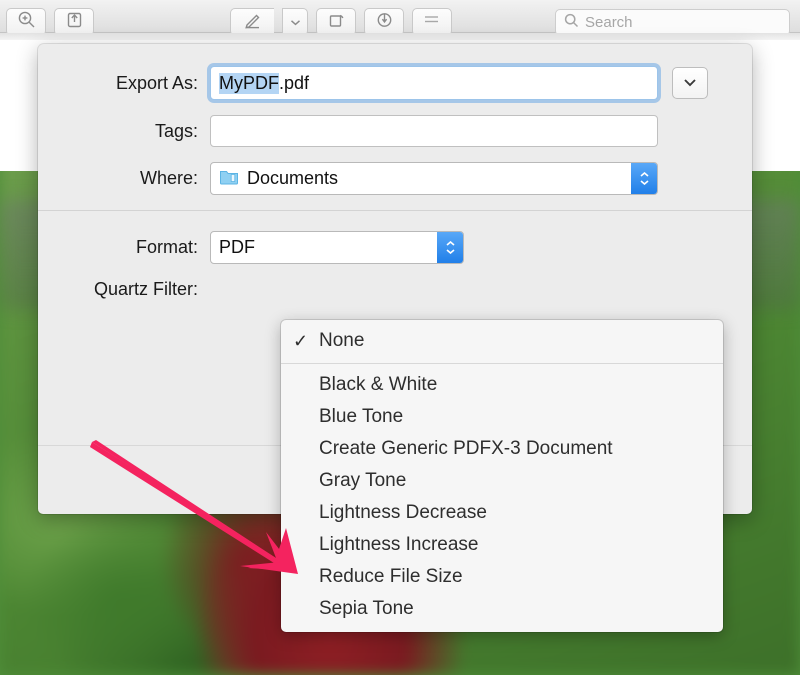 The image size is (800, 675). I want to click on toolbar-hairline, so click(400, 36).